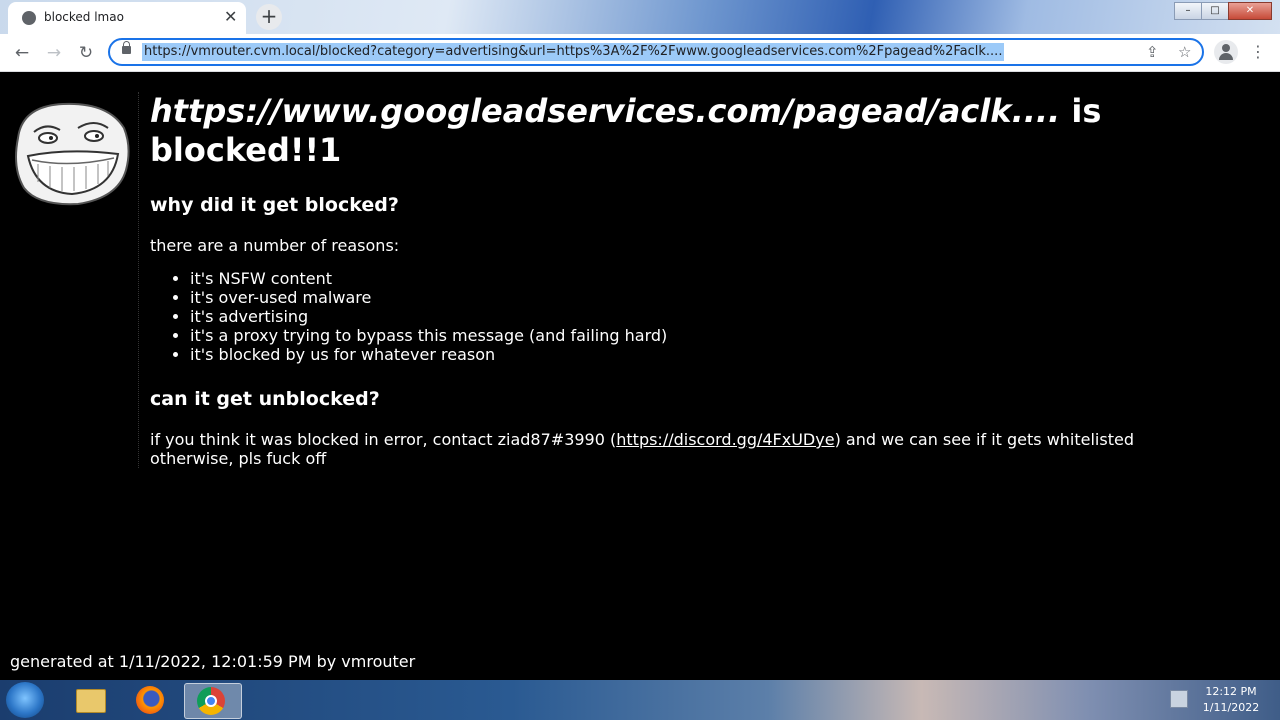 This screenshot has width=1280, height=720. Describe the element at coordinates (640, 700) in the screenshot. I see `taskbar: 12:12 PM 1/11/2022` at that location.